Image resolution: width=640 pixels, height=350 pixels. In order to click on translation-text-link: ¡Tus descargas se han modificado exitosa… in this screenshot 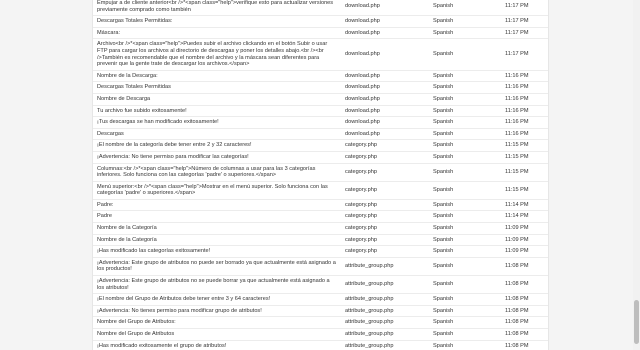, I will do `click(217, 122)`.